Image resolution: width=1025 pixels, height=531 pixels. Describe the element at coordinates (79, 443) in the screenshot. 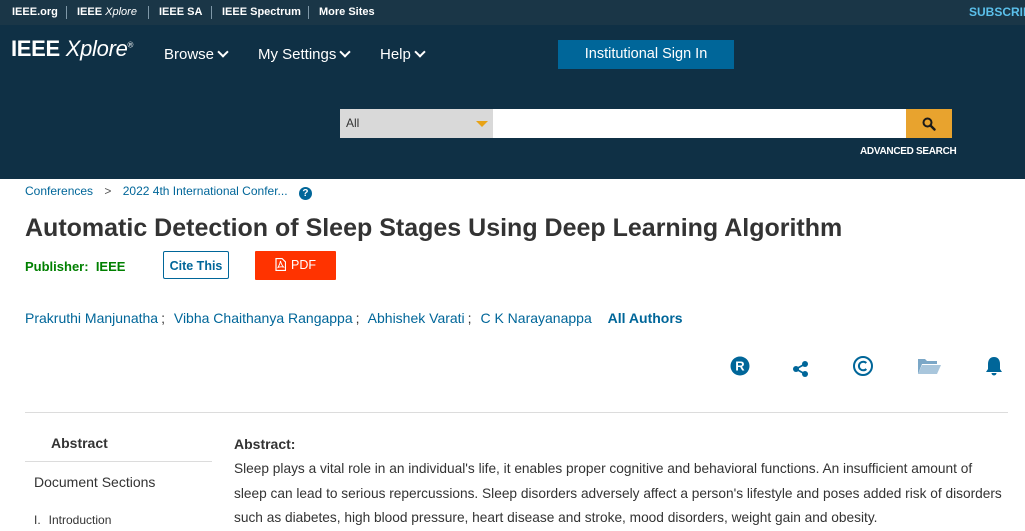

I see `sidebar-item-abstract: Abstract` at that location.